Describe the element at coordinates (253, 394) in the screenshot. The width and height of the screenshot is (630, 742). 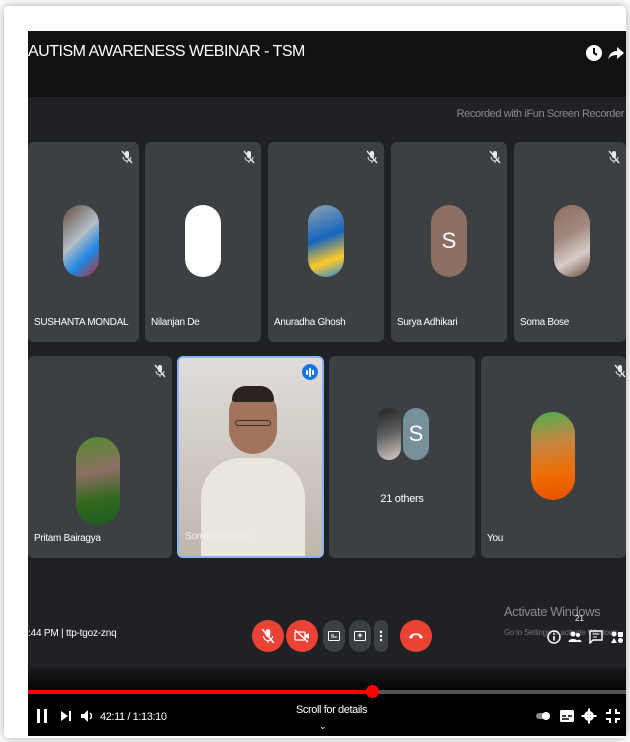
I see `speaker-hair` at that location.